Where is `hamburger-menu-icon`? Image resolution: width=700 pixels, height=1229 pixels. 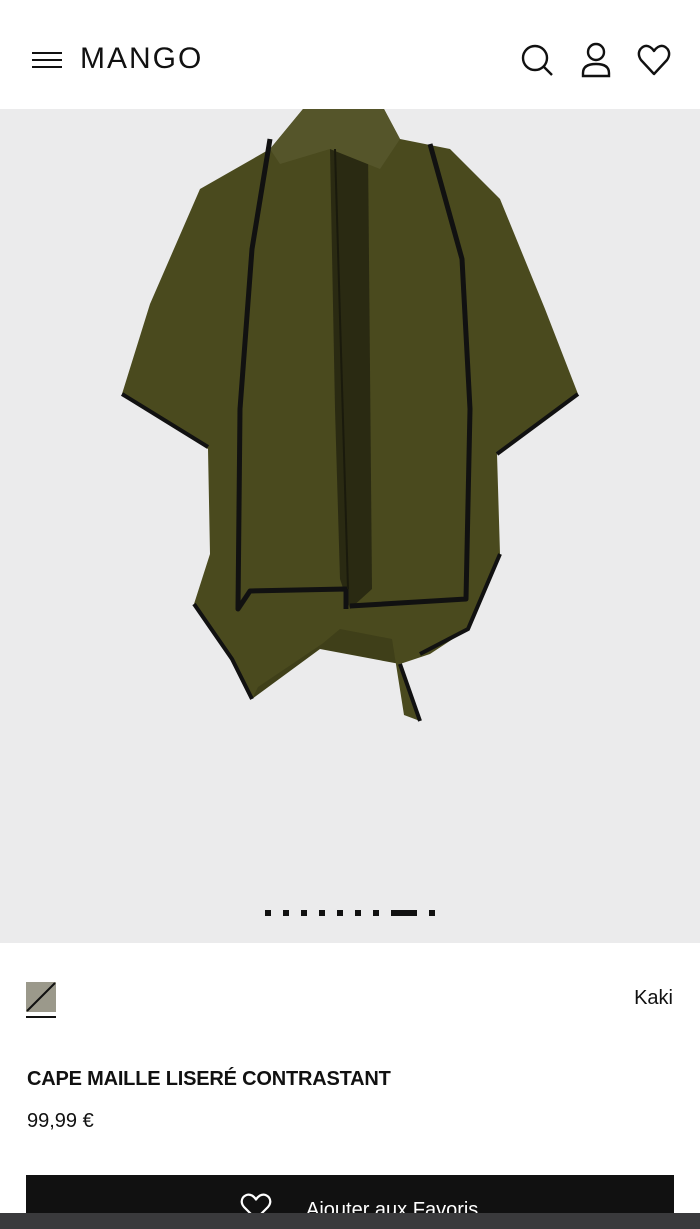 hamburger-menu-icon is located at coordinates (47, 60).